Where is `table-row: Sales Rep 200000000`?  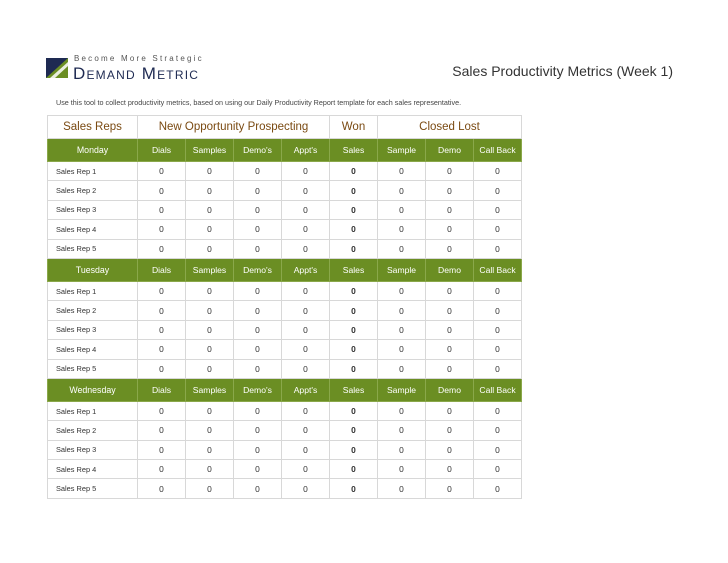 table-row: Sales Rep 200000000 is located at coordinates (285, 310).